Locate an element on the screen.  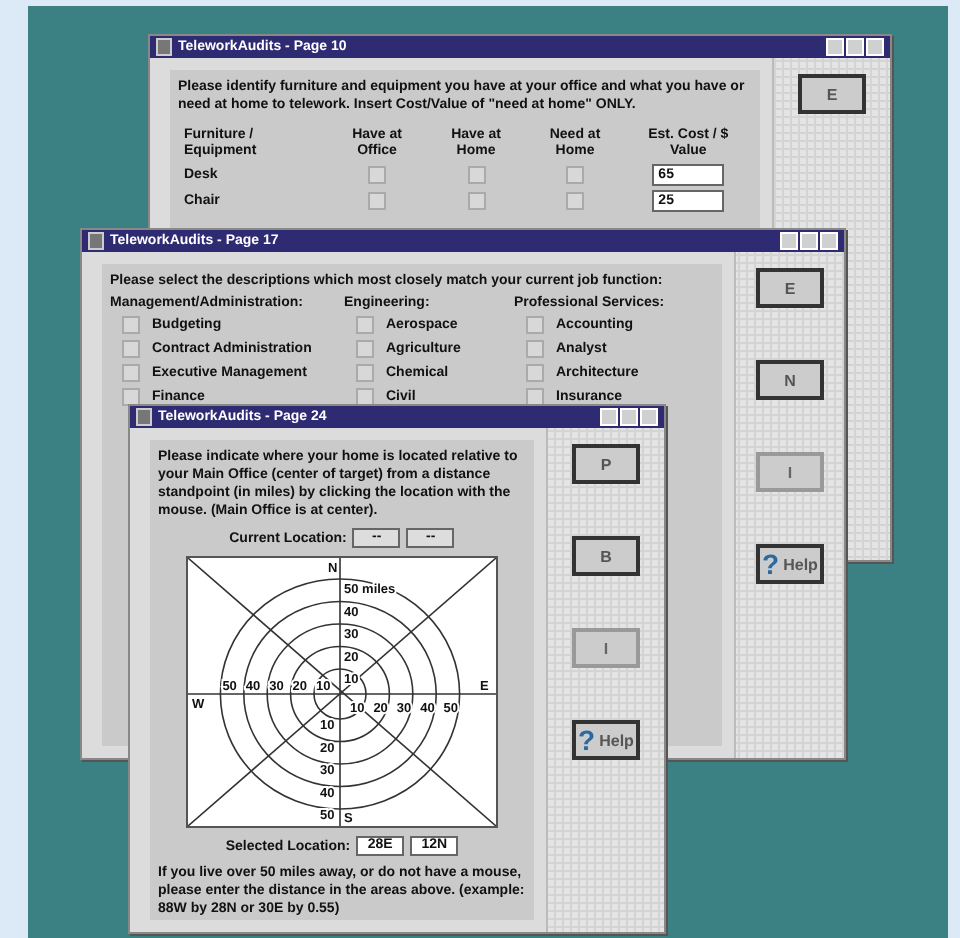
nav-button: B is located at coordinates (606, 556).